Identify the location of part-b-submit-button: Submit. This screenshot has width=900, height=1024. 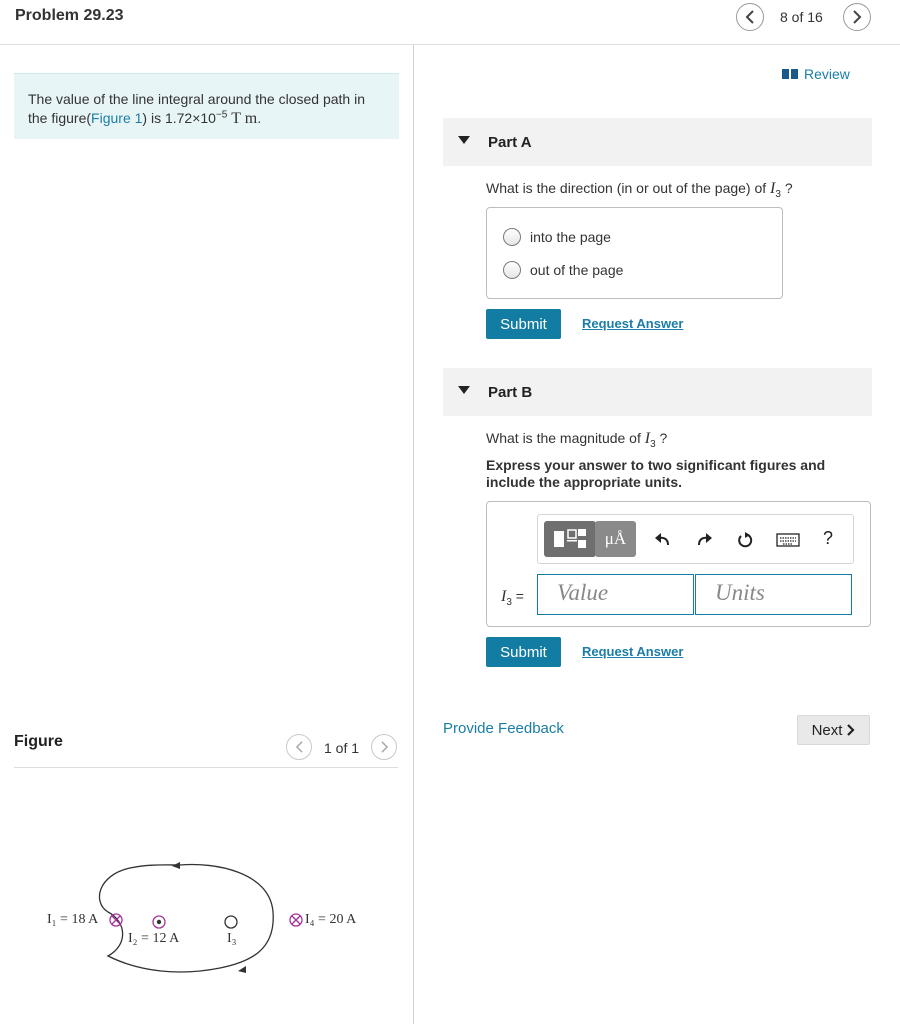
(523, 652).